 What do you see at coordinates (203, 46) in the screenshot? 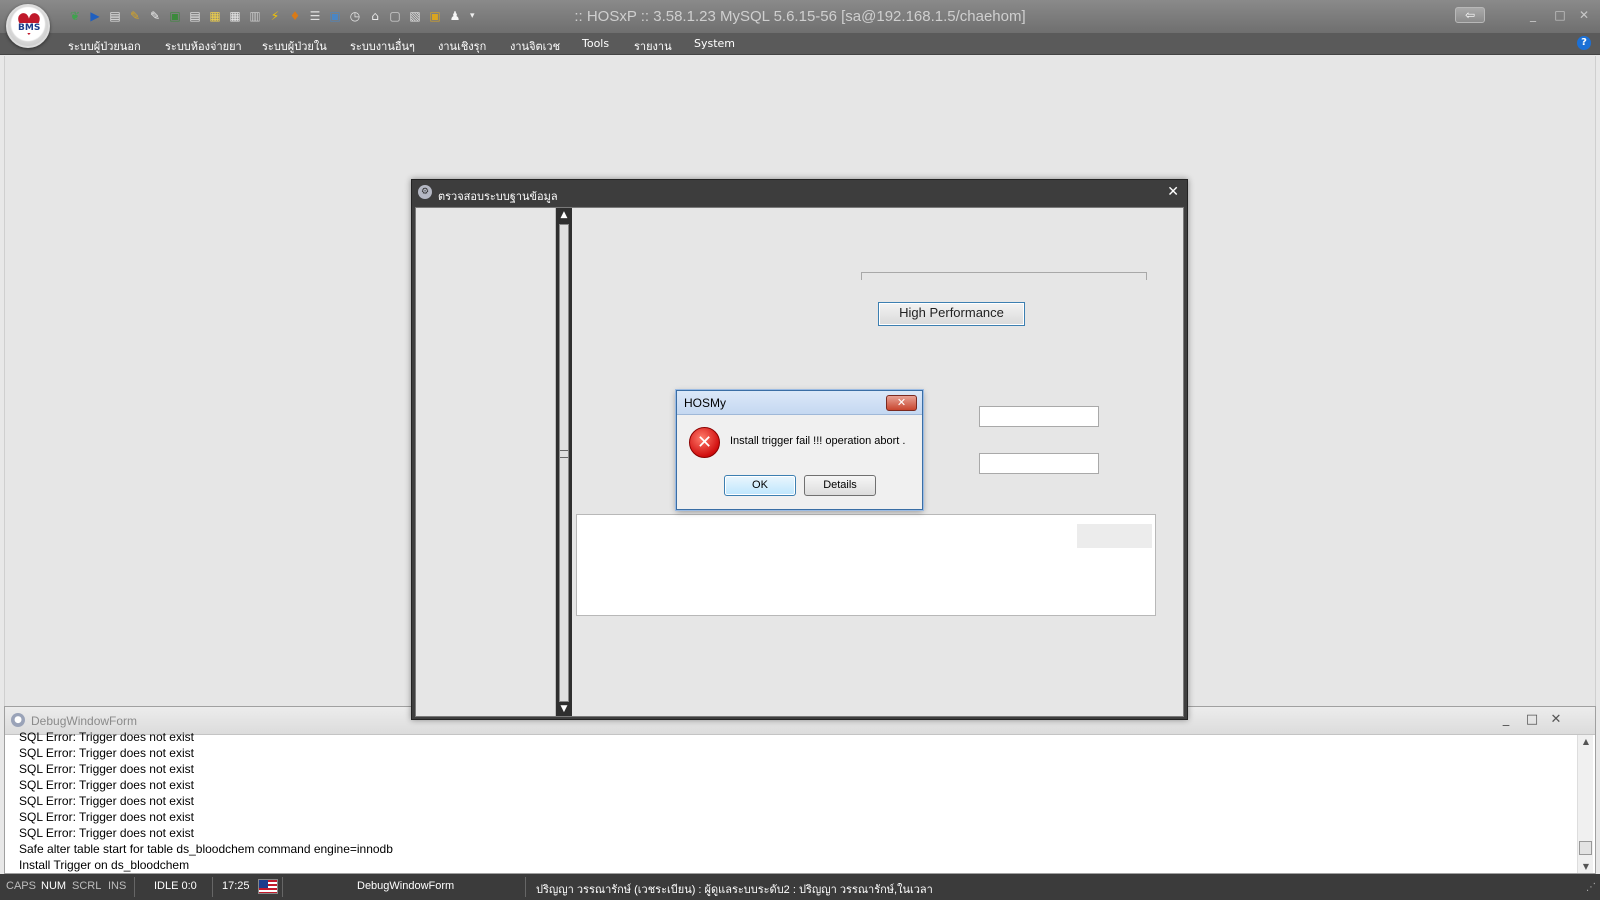
I see `menu-pharmacy: ระบบห้องจ่ายยา` at bounding box center [203, 46].